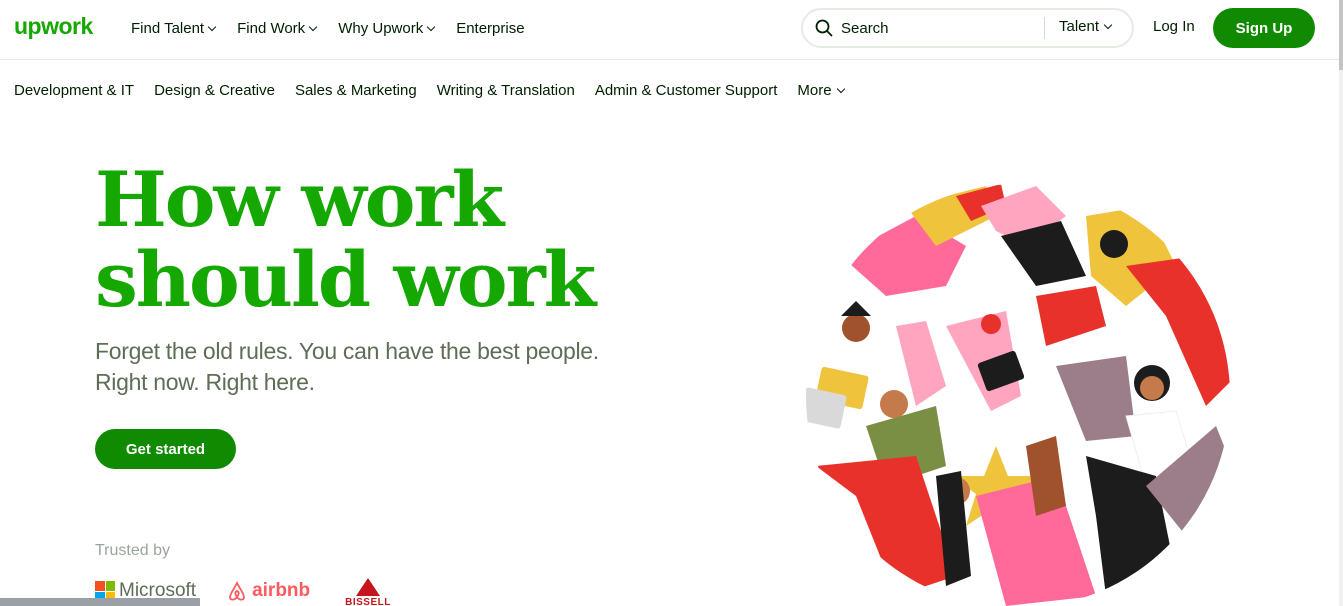 Image resolution: width=1343 pixels, height=606 pixels. I want to click on get-started-button: Get started, so click(165, 449).